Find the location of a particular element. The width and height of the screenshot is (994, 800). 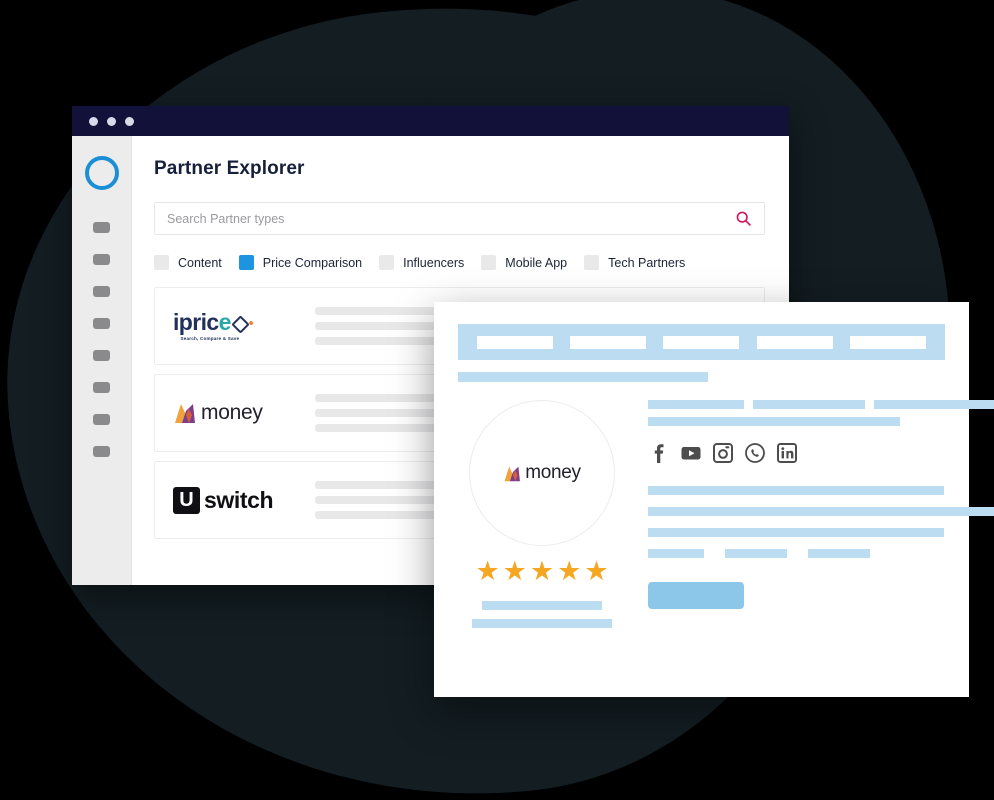

minimize-dot-icon is located at coordinates (111, 121).